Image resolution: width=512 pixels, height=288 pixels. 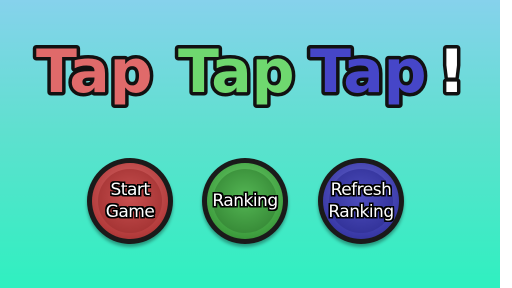 What do you see at coordinates (94, 72) in the screenshot?
I see `title-word-1: Tap` at bounding box center [94, 72].